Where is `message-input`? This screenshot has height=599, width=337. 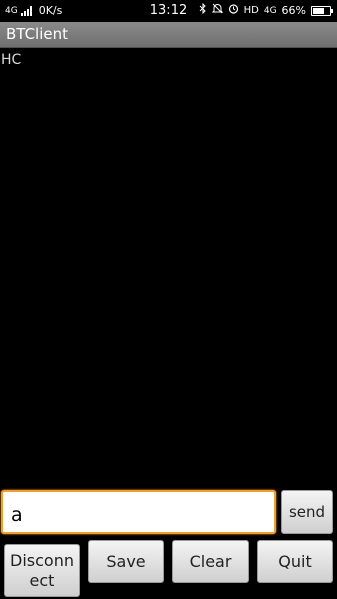
message-input is located at coordinates (138, 512).